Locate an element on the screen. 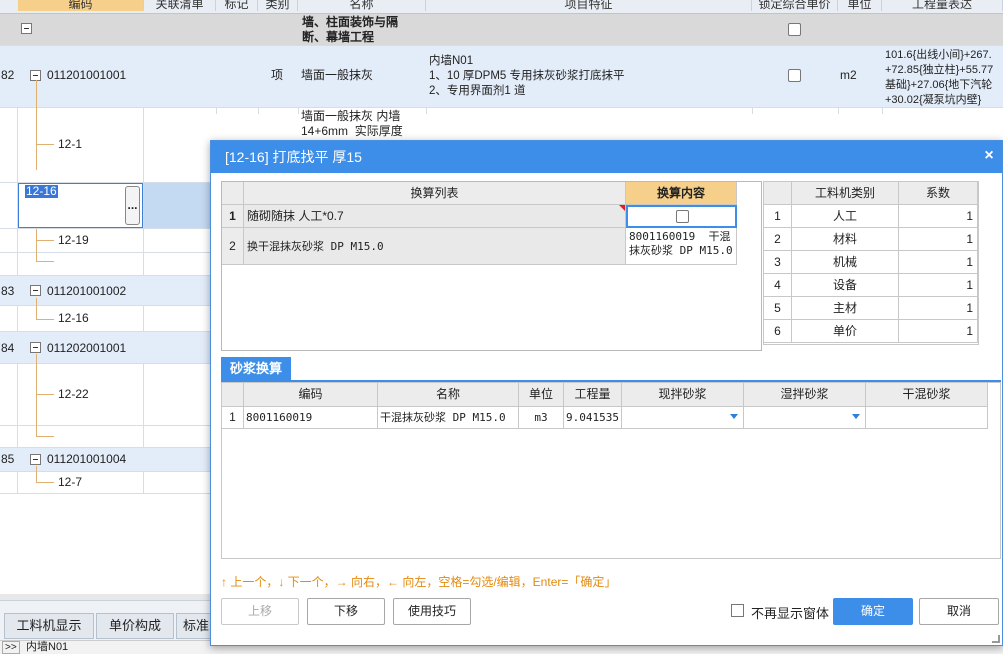 The height and width of the screenshot is (654, 1003). section-title: 墙、柱面装饰与隔 断、幕墙工程 is located at coordinates (350, 29).